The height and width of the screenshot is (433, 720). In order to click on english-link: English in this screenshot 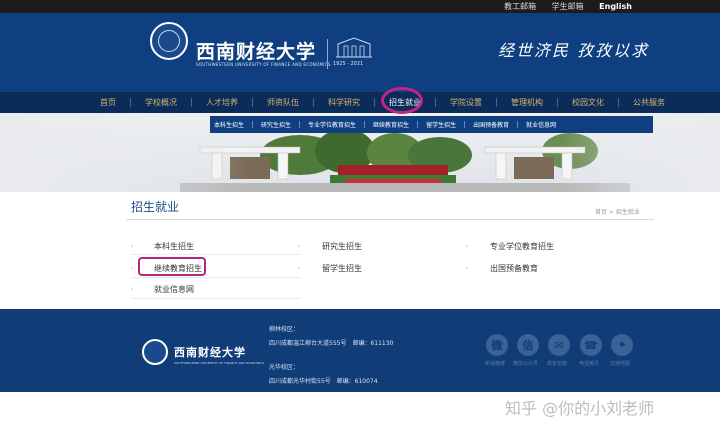, I will do `click(615, 6)`.